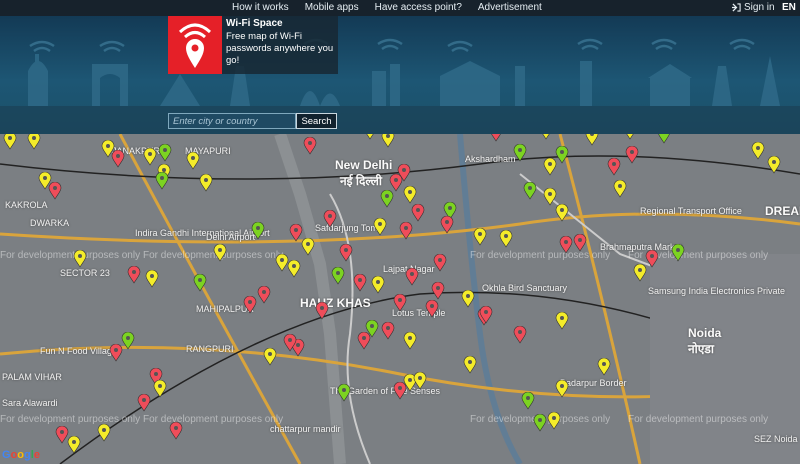 The width and height of the screenshot is (800, 464). I want to click on nav-advertisement: Advertisement, so click(510, 8).